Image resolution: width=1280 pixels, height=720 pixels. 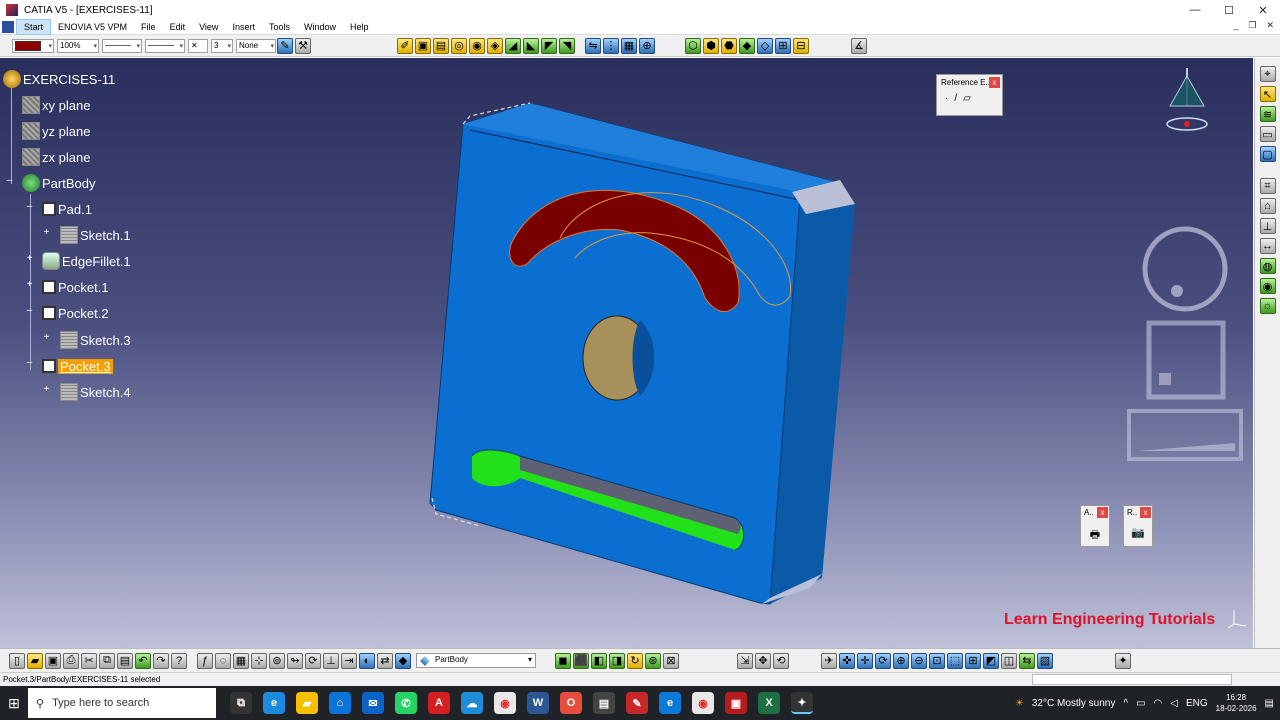 I want to click on compute-icon: ⊚, so click(x=277, y=660).